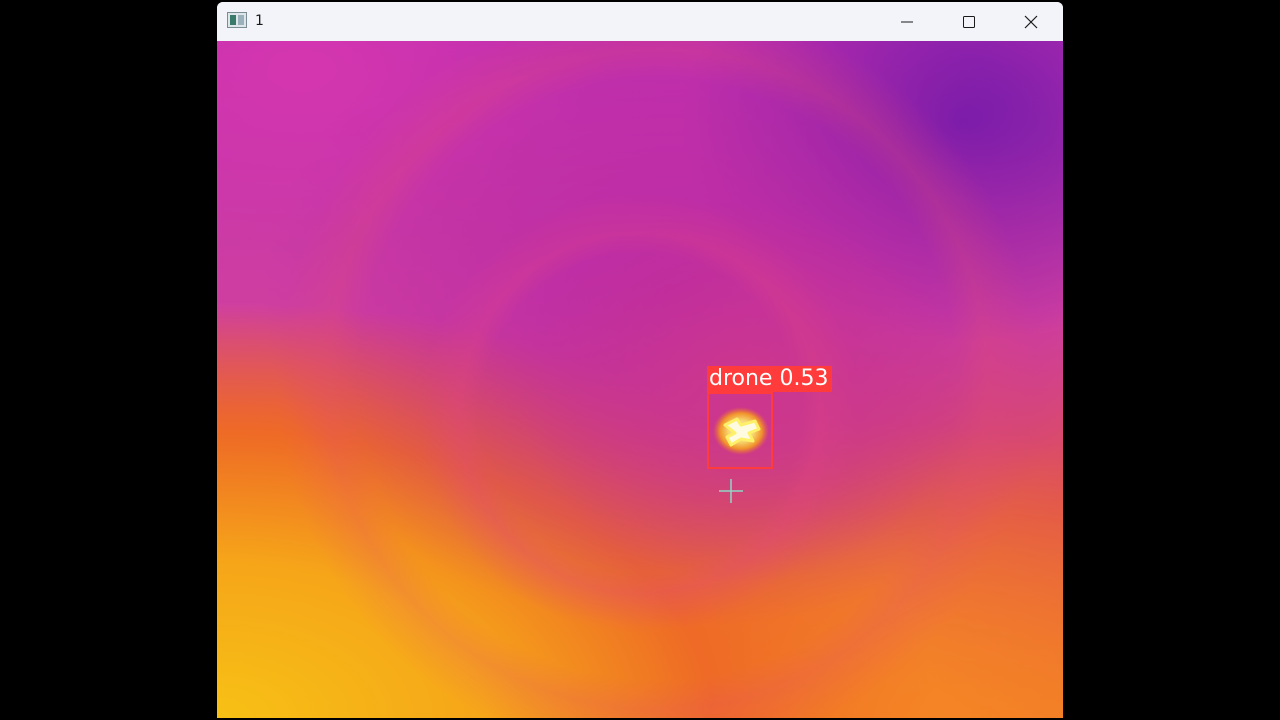 The width and height of the screenshot is (1280, 720). Describe the element at coordinates (770, 379) in the screenshot. I see `detection-label: drone 0.53` at that location.